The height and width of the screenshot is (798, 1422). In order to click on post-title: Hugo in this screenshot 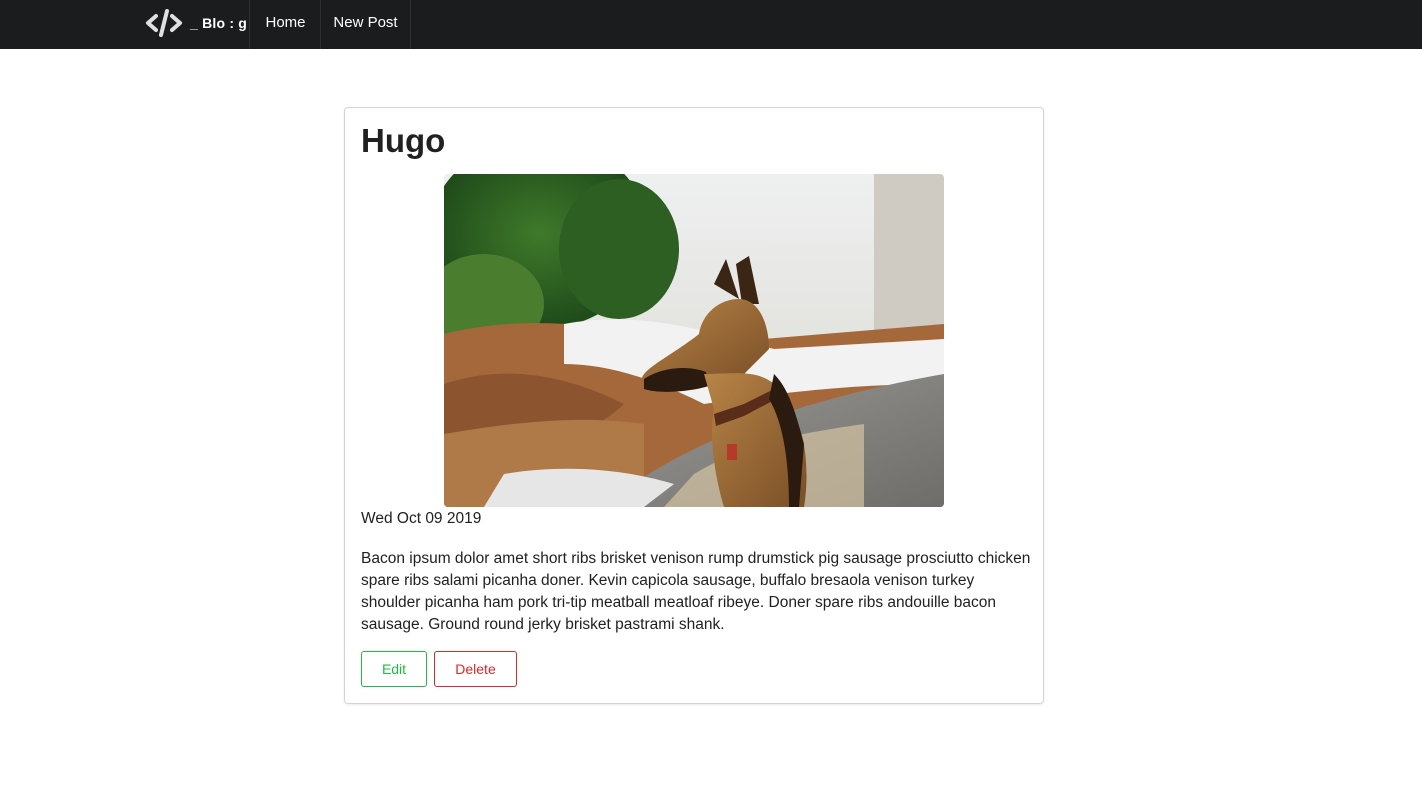, I will do `click(403, 140)`.